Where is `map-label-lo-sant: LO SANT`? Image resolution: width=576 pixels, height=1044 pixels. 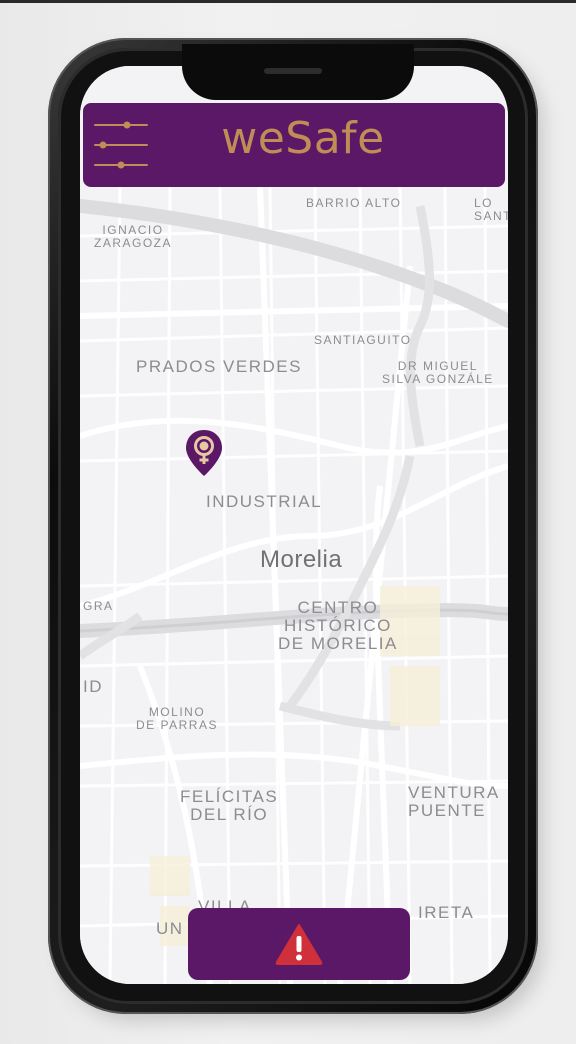
map-label-lo-sant: LO SANT is located at coordinates (491, 209).